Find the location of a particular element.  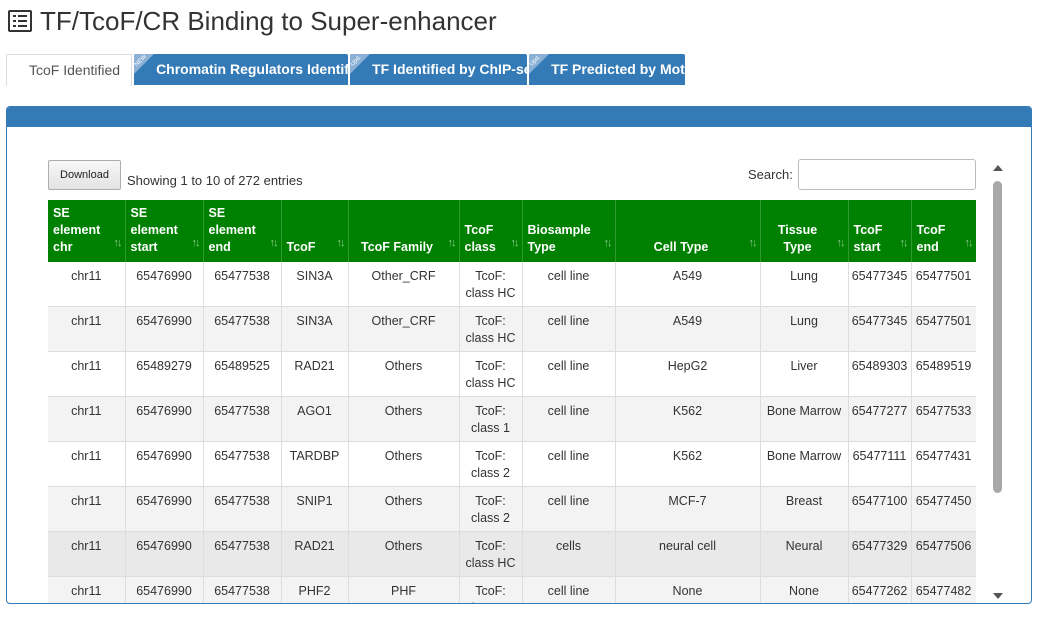

column-header-label: TcoF end is located at coordinates (931, 238).